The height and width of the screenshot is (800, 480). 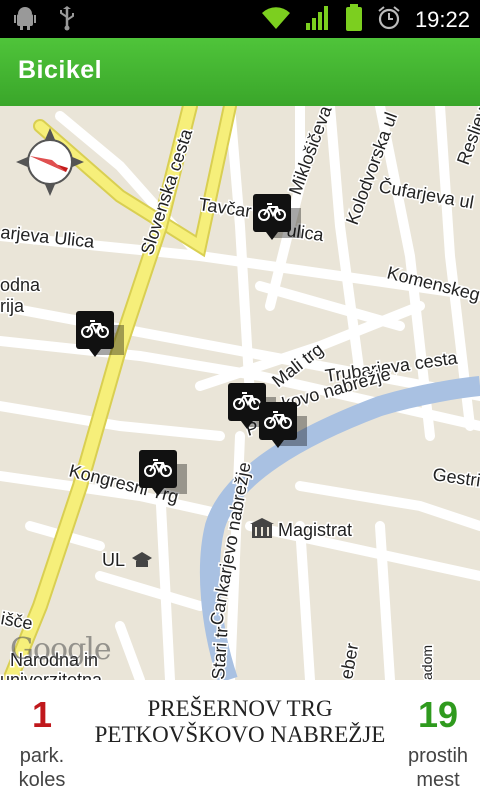 I want to click on free-label-line1: prostih, so click(x=438, y=756).